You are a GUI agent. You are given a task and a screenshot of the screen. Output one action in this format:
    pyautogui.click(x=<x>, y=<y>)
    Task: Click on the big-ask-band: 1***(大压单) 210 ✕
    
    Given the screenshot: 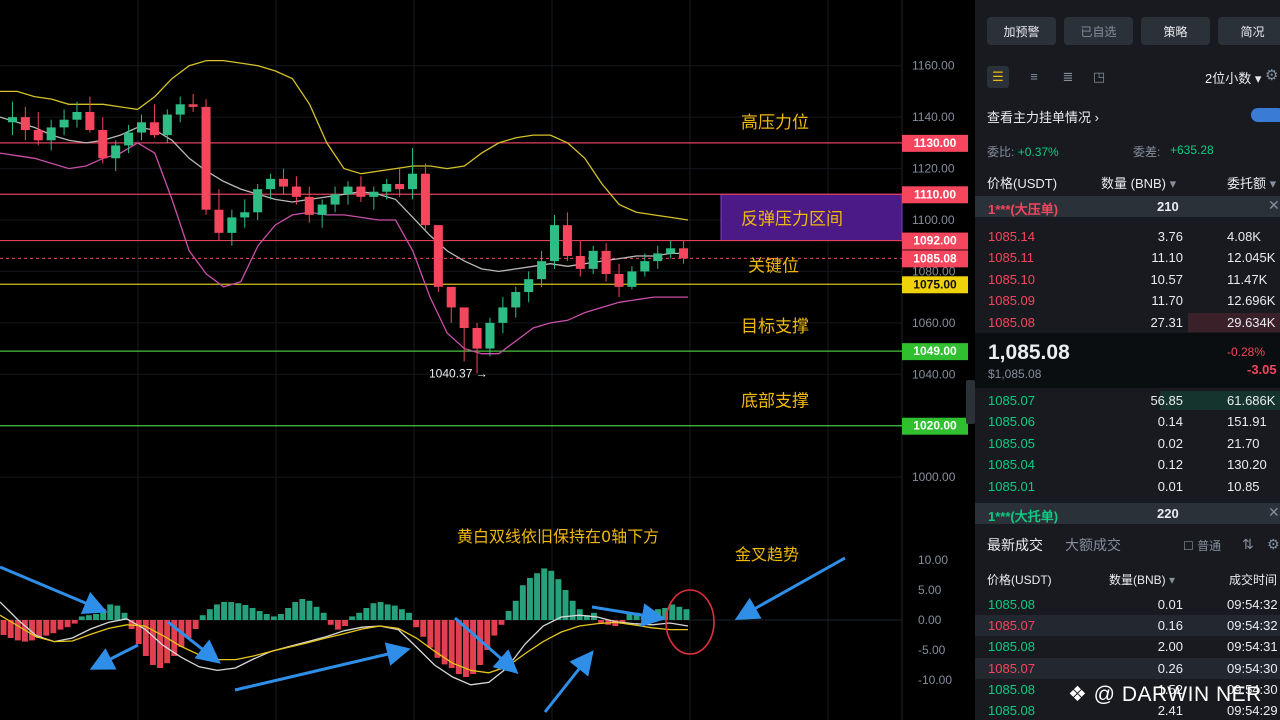 What is the action you would take?
    pyautogui.click(x=1127, y=206)
    